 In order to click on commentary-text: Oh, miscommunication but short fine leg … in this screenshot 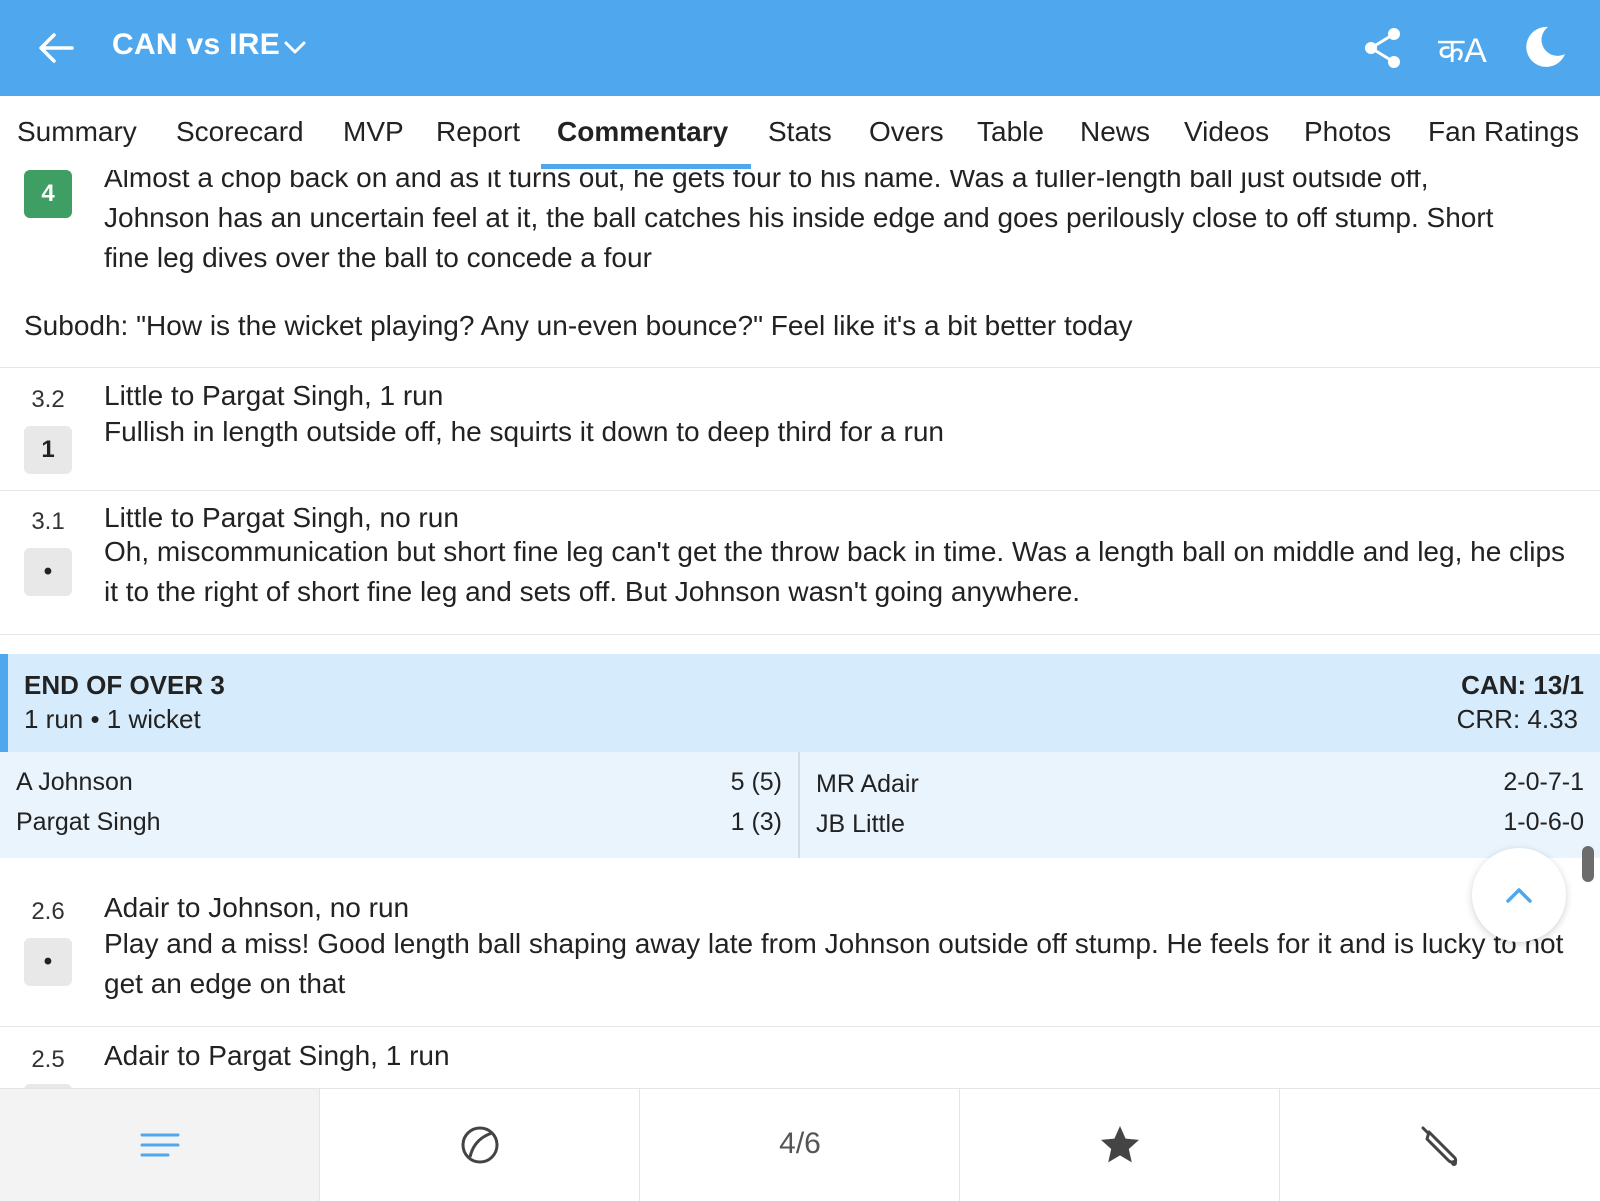, I will do `click(835, 571)`.